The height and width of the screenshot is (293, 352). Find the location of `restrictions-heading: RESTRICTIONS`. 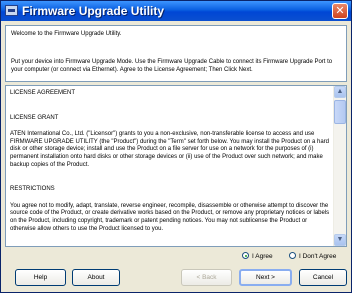

restrictions-heading: RESTRICTIONS is located at coordinates (32, 189).